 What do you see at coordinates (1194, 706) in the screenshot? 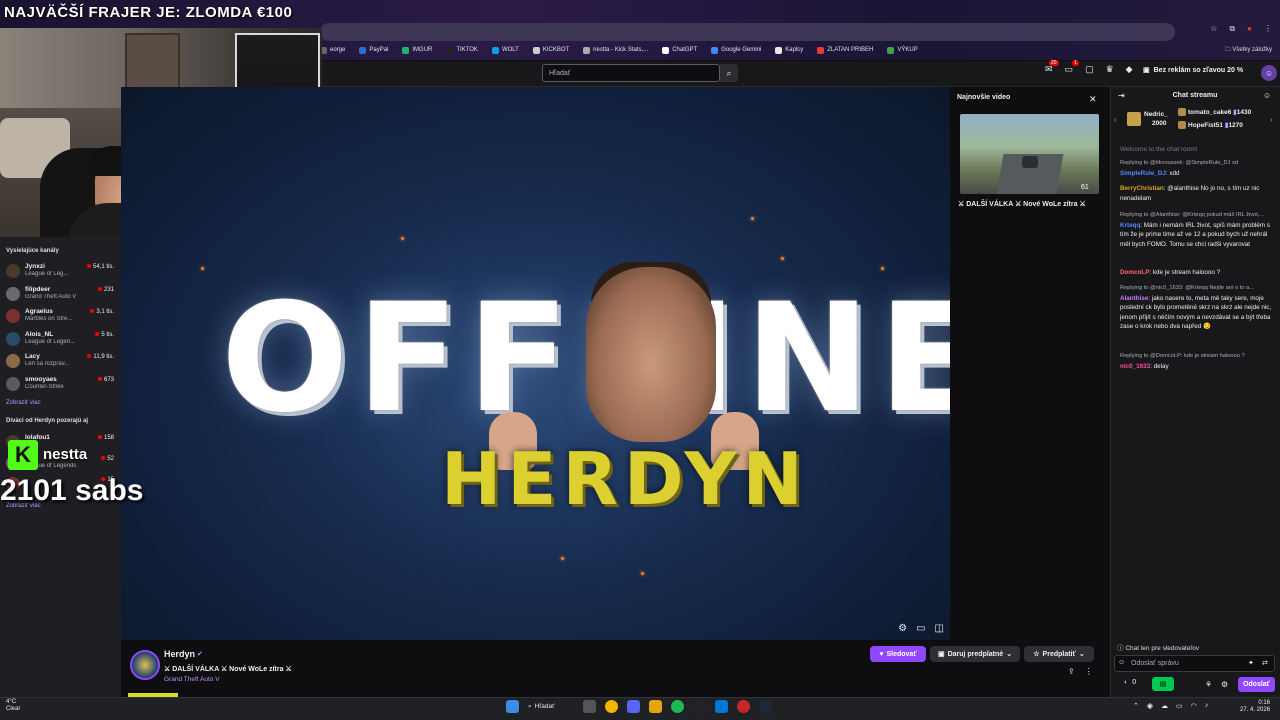
I see `wifi-icon: ◠` at bounding box center [1194, 706].